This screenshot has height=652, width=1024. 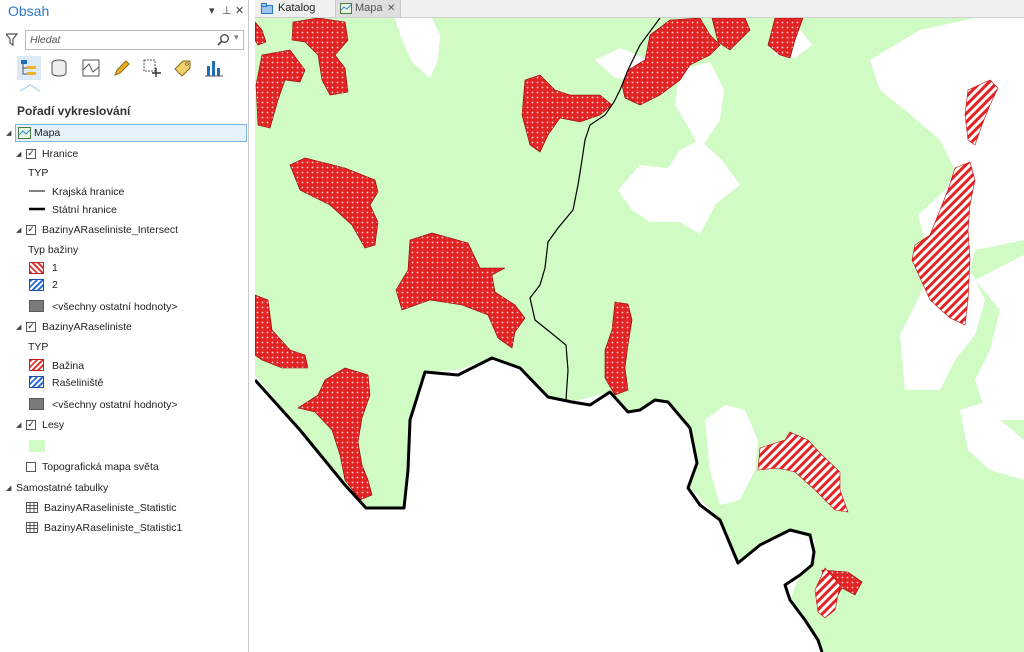 I want to click on layer-map: Mapa, so click(x=131, y=133).